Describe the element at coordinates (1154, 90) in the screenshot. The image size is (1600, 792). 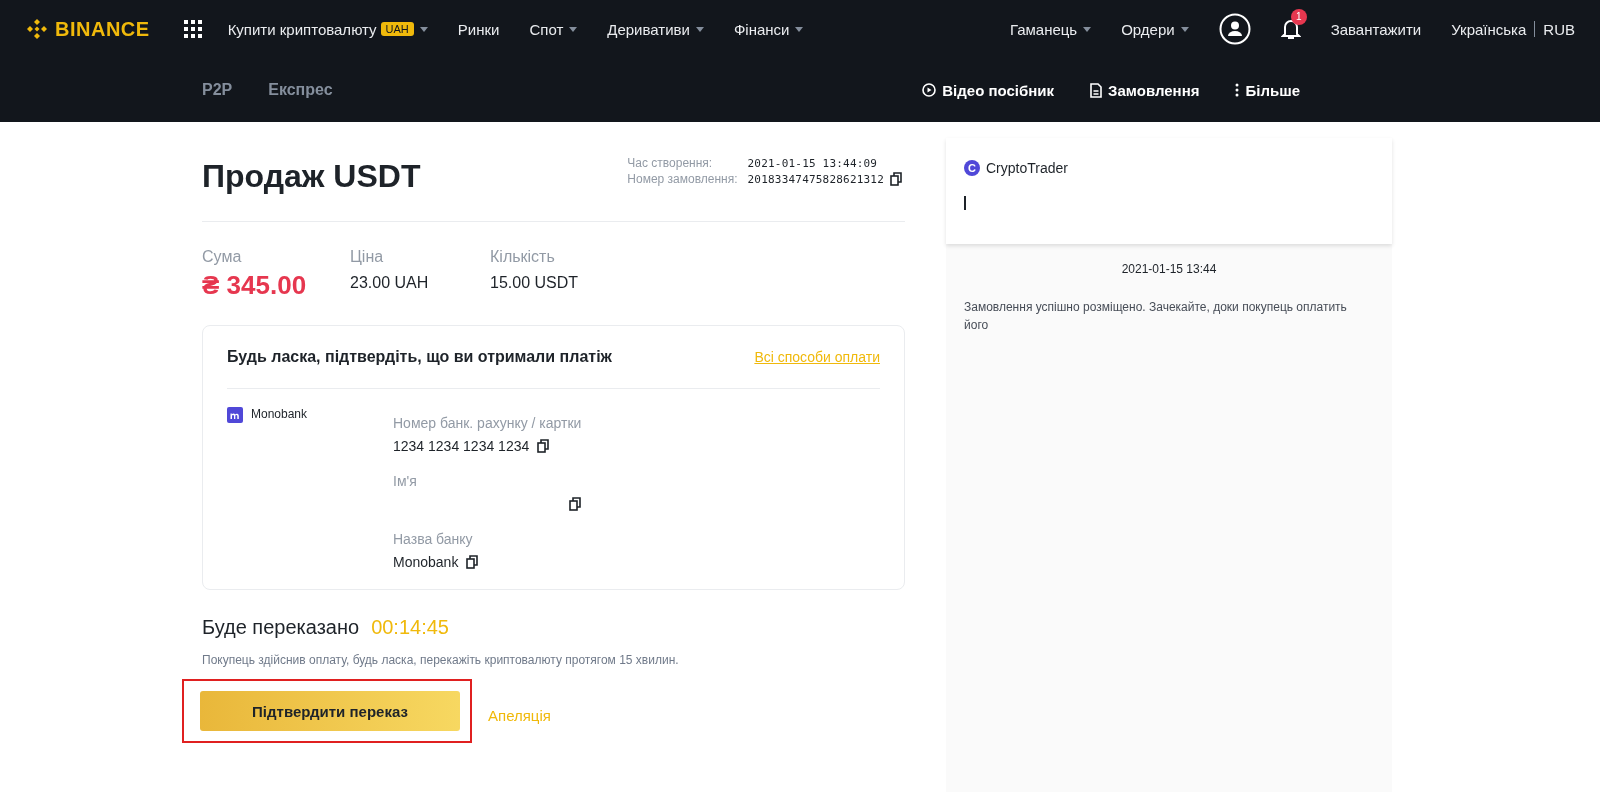
I see `nav-action-link: Замовлення` at that location.